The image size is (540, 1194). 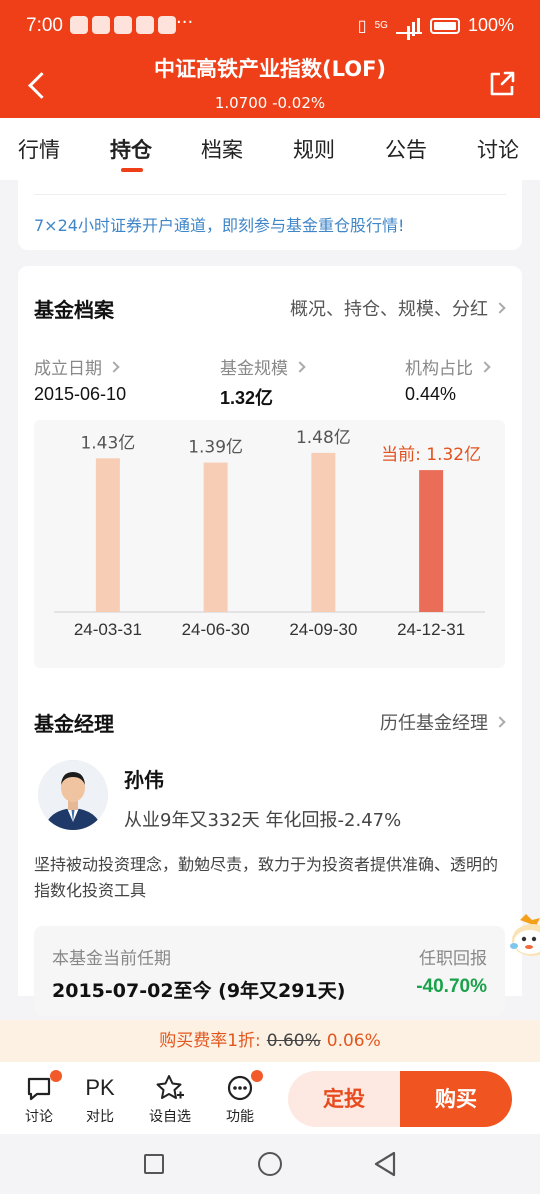 What do you see at coordinates (185, 22) in the screenshot?
I see `status-more: ···` at bounding box center [185, 22].